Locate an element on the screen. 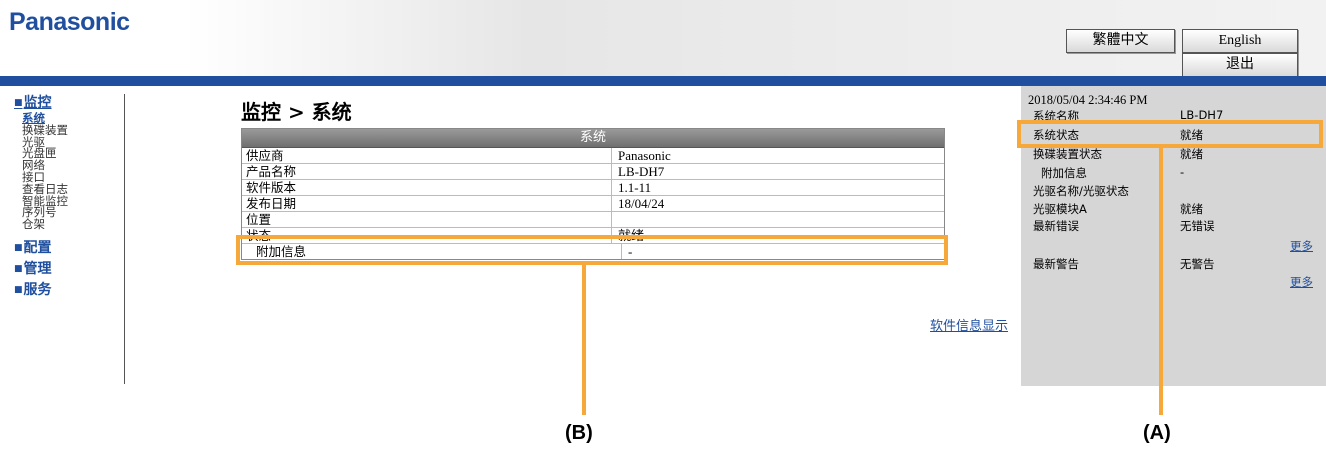 The image size is (1326, 453). more-errors-link: 更多 is located at coordinates (1301, 246).